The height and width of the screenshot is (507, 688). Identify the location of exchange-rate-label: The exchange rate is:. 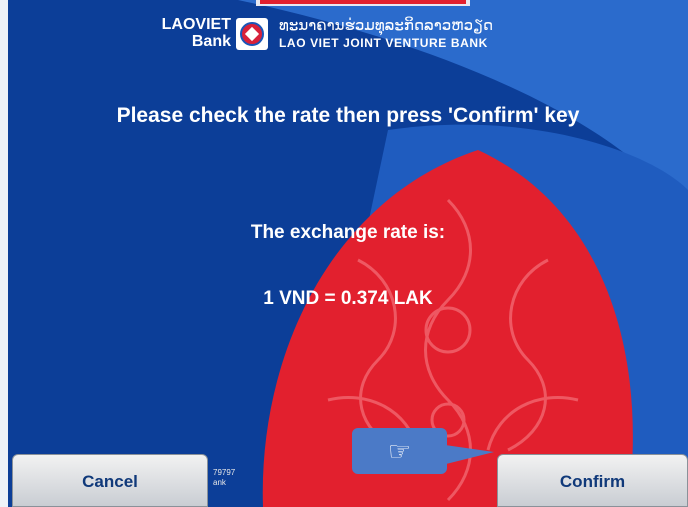
(348, 232).